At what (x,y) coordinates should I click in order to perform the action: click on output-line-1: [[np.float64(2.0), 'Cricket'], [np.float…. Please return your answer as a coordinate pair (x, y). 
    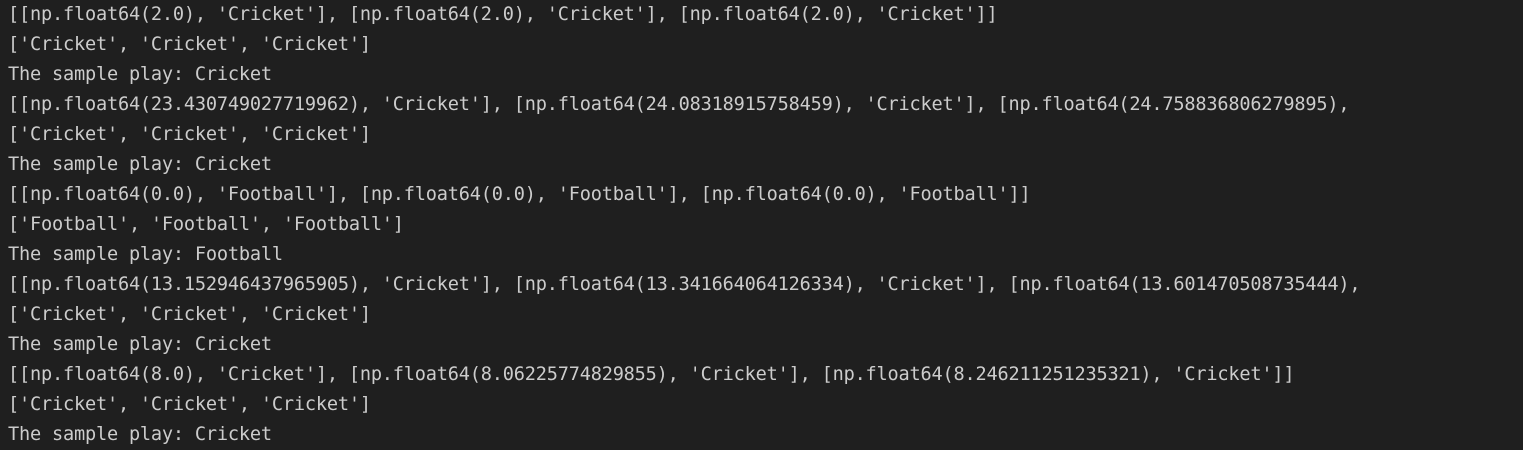
    Looking at the image, I should click on (503, 14).